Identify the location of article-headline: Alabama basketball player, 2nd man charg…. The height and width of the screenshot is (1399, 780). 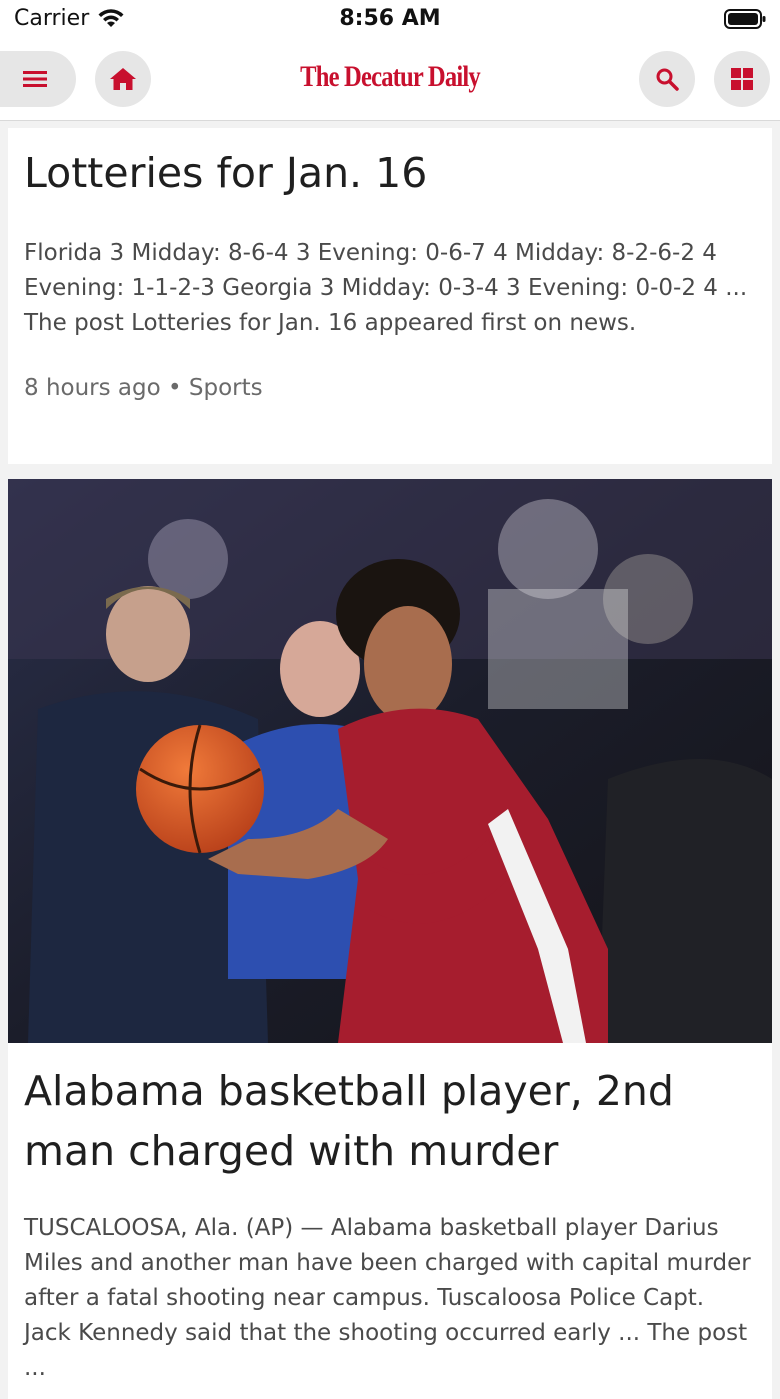
(390, 1112).